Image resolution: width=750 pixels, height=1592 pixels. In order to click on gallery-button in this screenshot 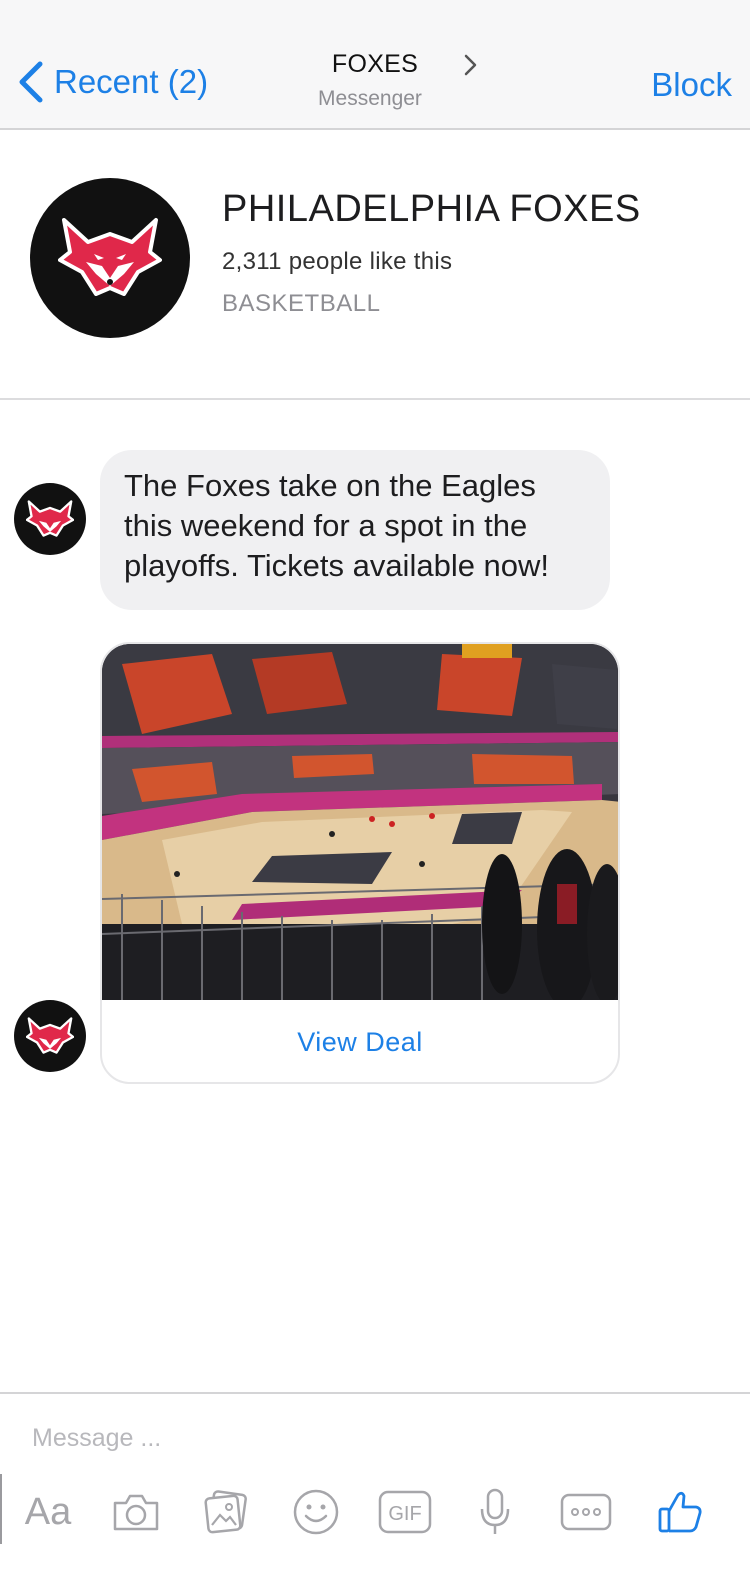, I will do `click(226, 1512)`.